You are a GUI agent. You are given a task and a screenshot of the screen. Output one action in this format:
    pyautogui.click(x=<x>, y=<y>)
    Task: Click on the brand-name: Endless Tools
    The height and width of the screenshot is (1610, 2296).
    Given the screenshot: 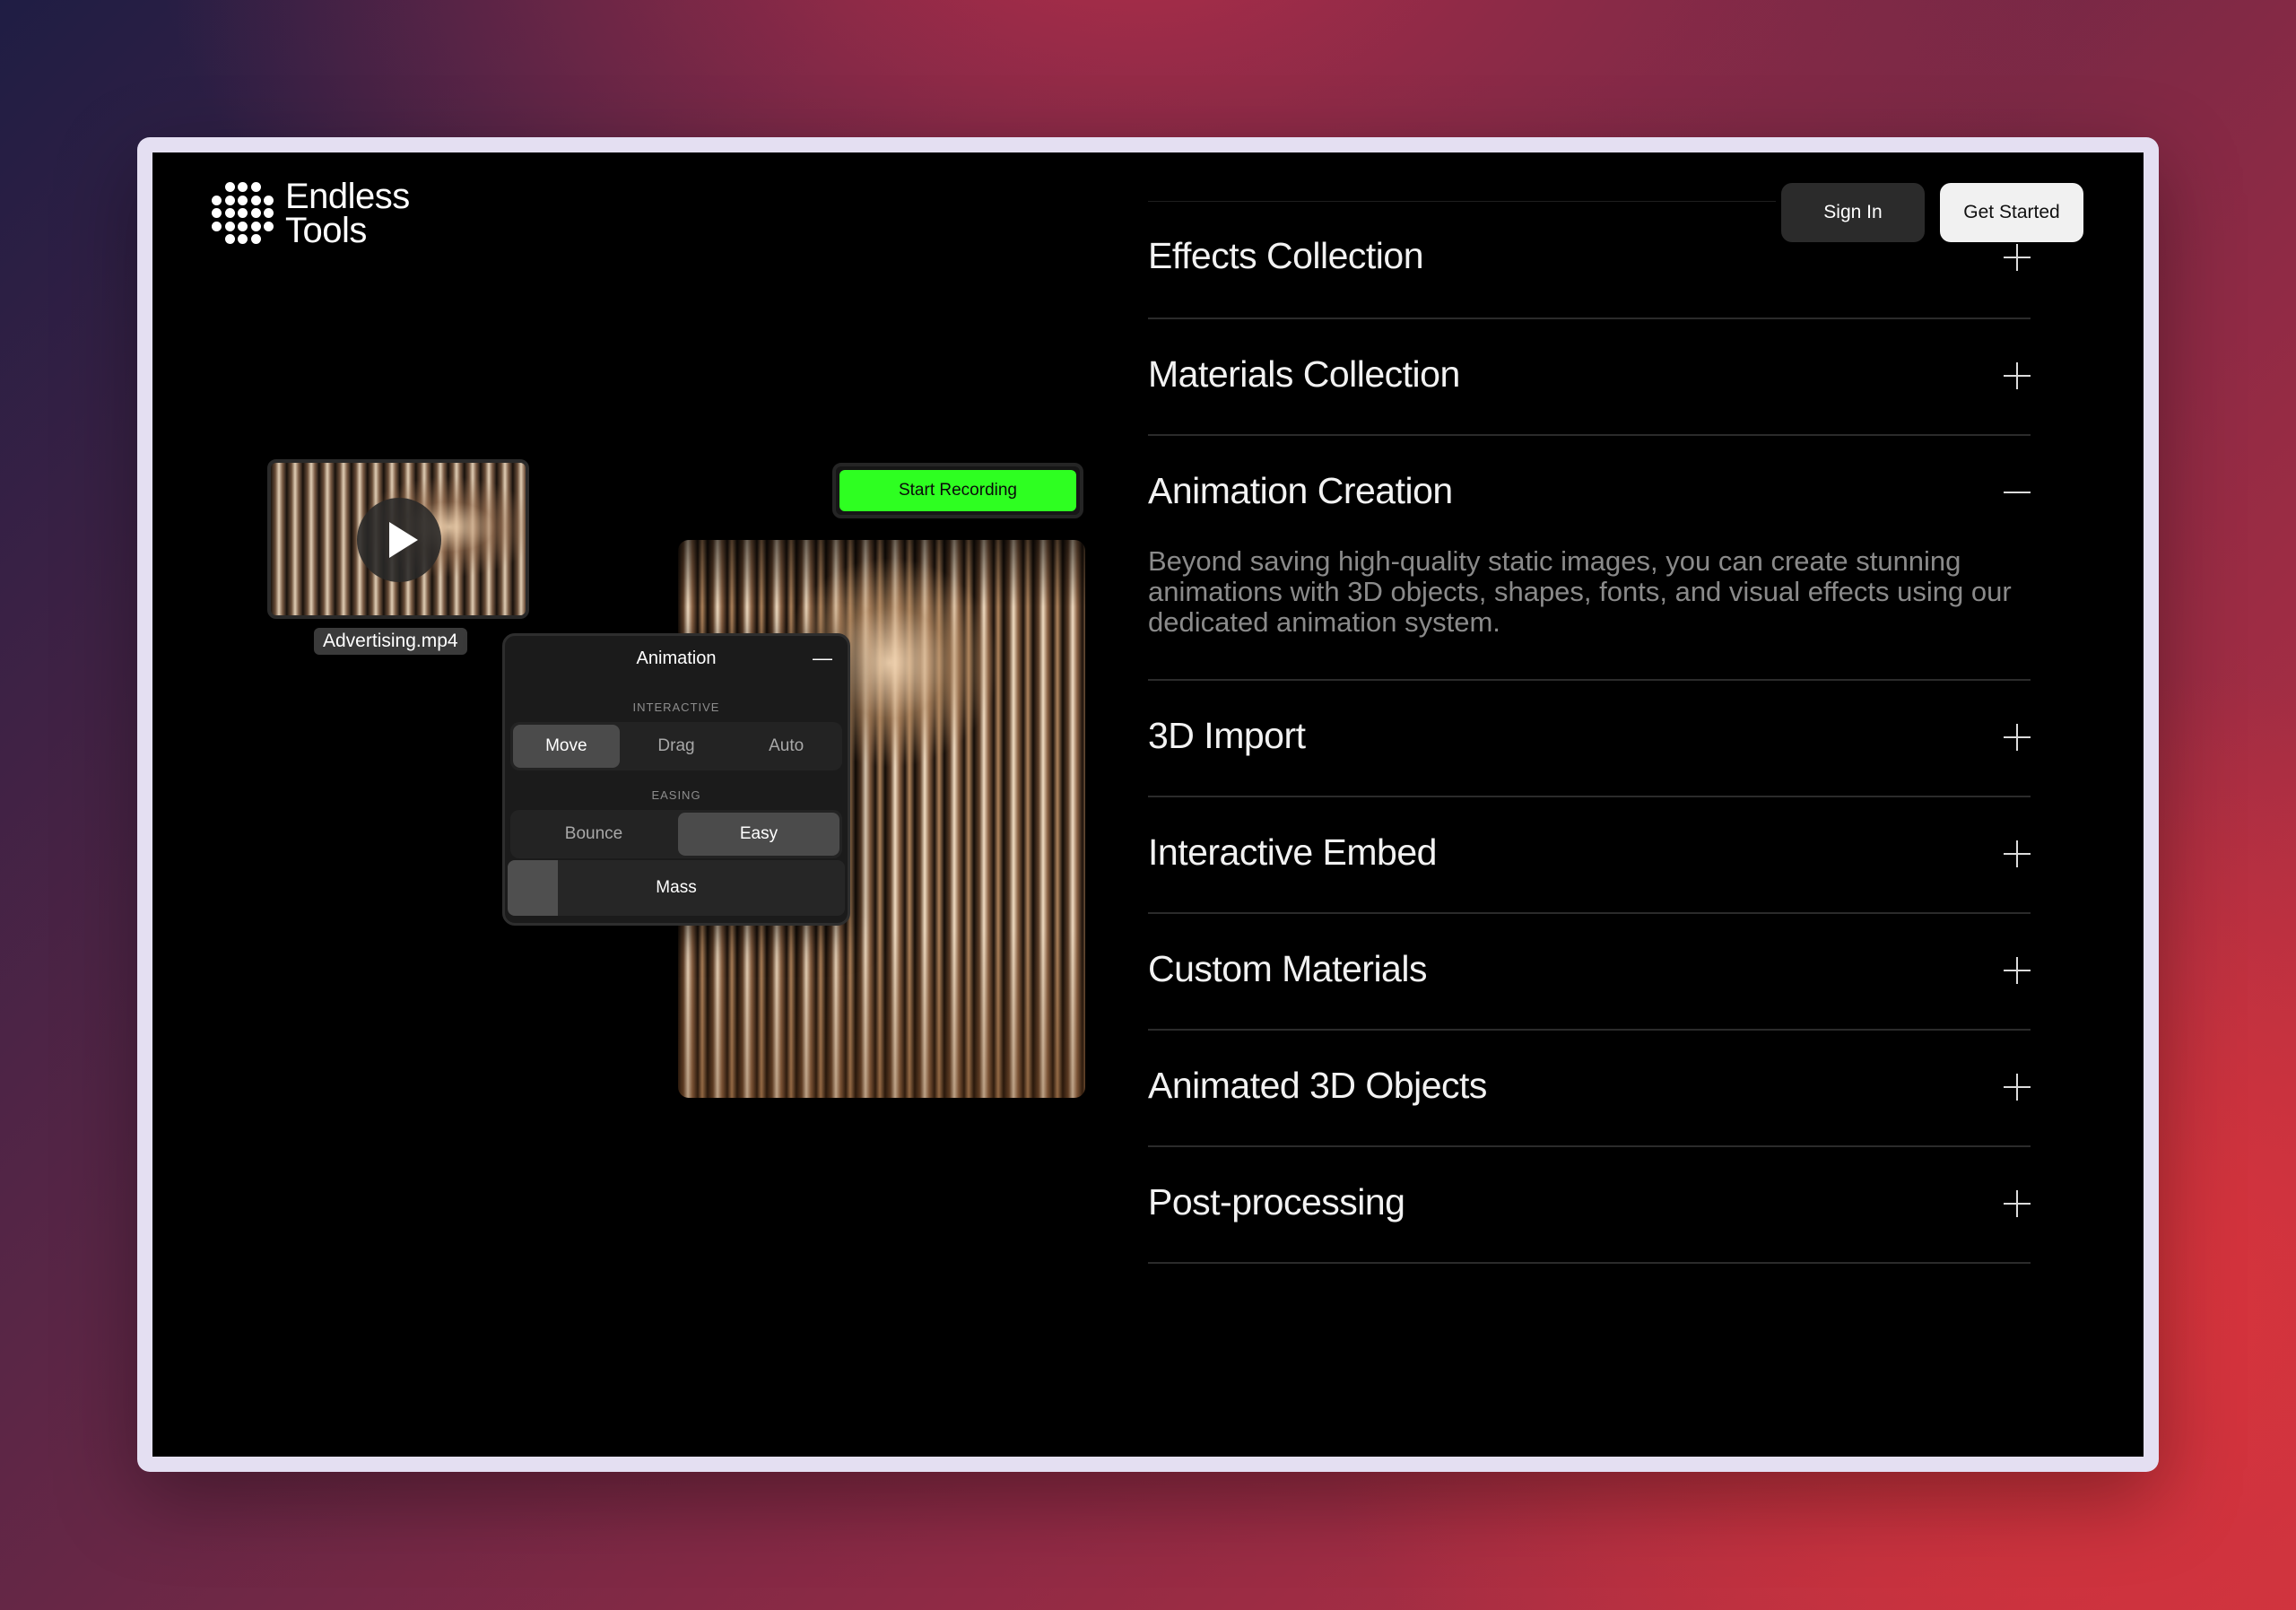 What is the action you would take?
    pyautogui.click(x=347, y=213)
    